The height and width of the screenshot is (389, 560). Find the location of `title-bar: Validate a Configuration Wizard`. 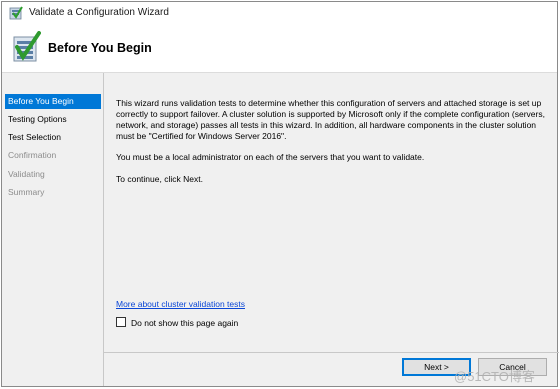

title-bar: Validate a Configuration Wizard is located at coordinates (279, 13).